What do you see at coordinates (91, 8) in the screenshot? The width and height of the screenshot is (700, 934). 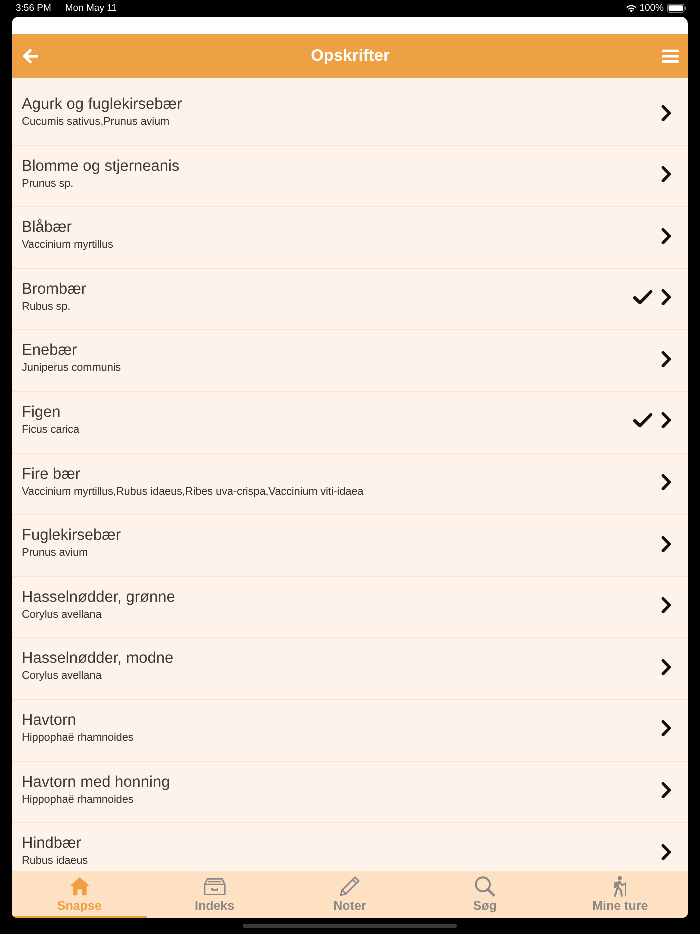 I see `status-date: Mon May 11` at bounding box center [91, 8].